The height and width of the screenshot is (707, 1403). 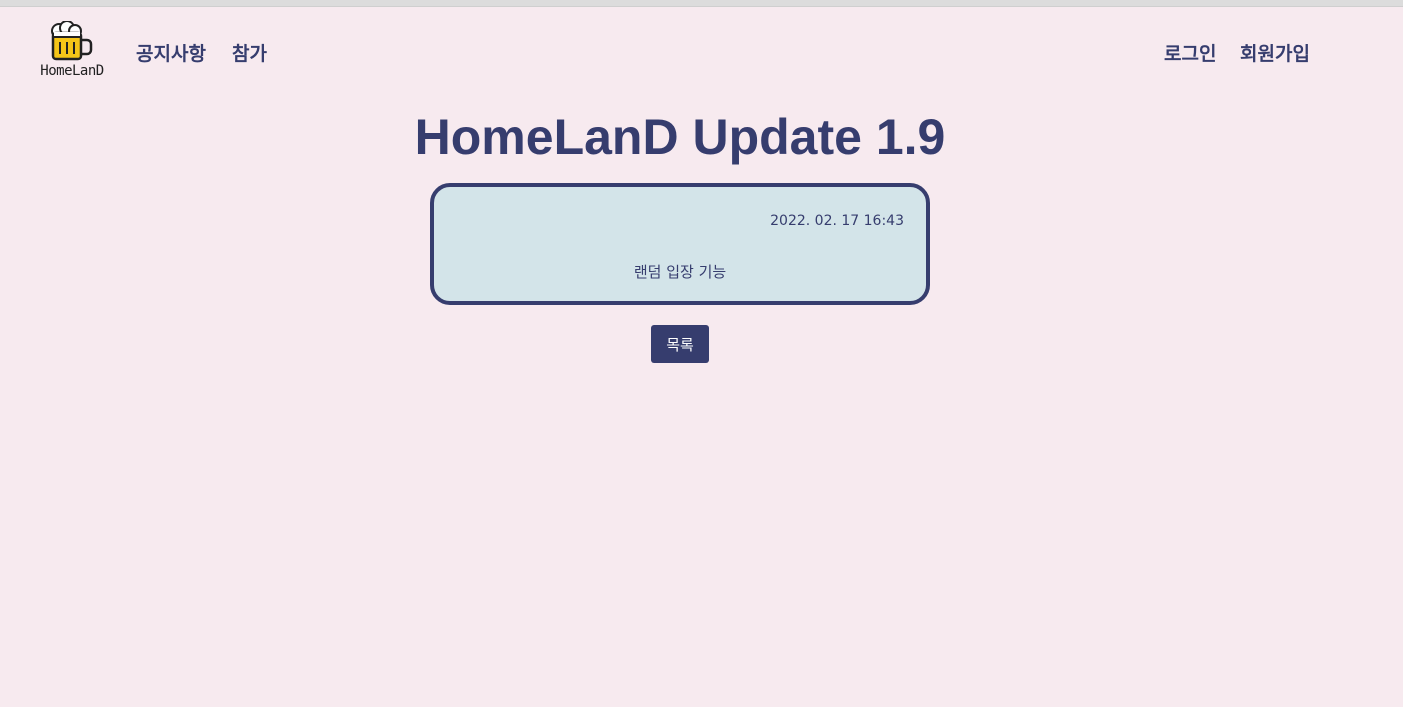 I want to click on list-button: 목록, so click(x=680, y=344).